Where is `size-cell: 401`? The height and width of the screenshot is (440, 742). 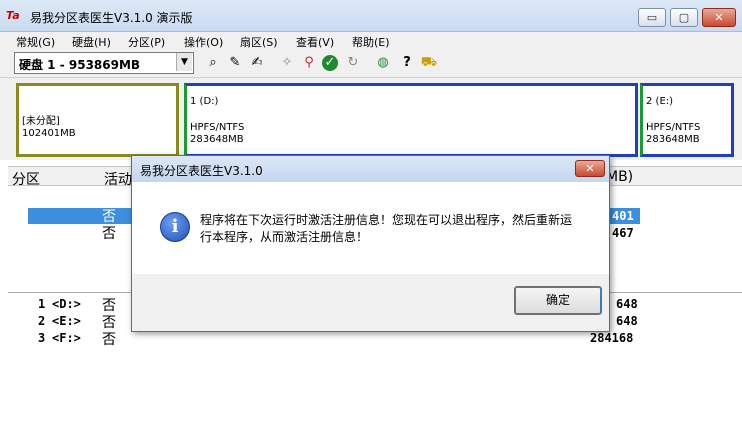
size-cell: 401 is located at coordinates (623, 216).